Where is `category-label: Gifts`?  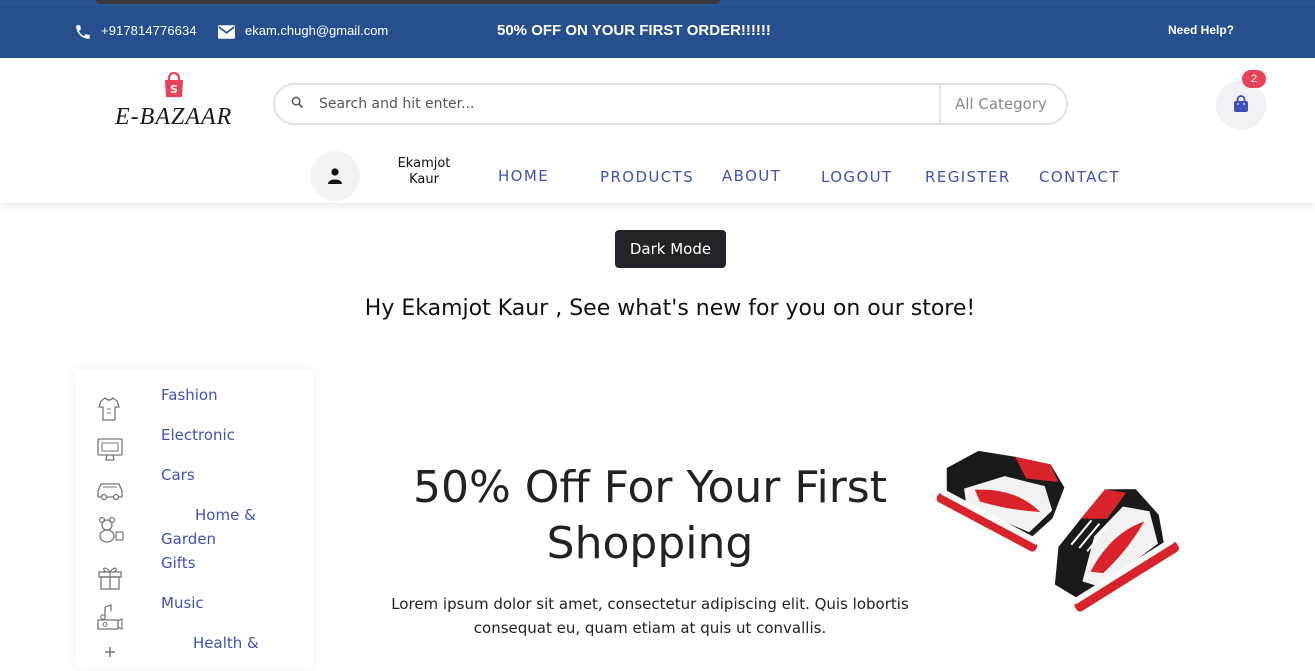
category-label: Gifts is located at coordinates (178, 563).